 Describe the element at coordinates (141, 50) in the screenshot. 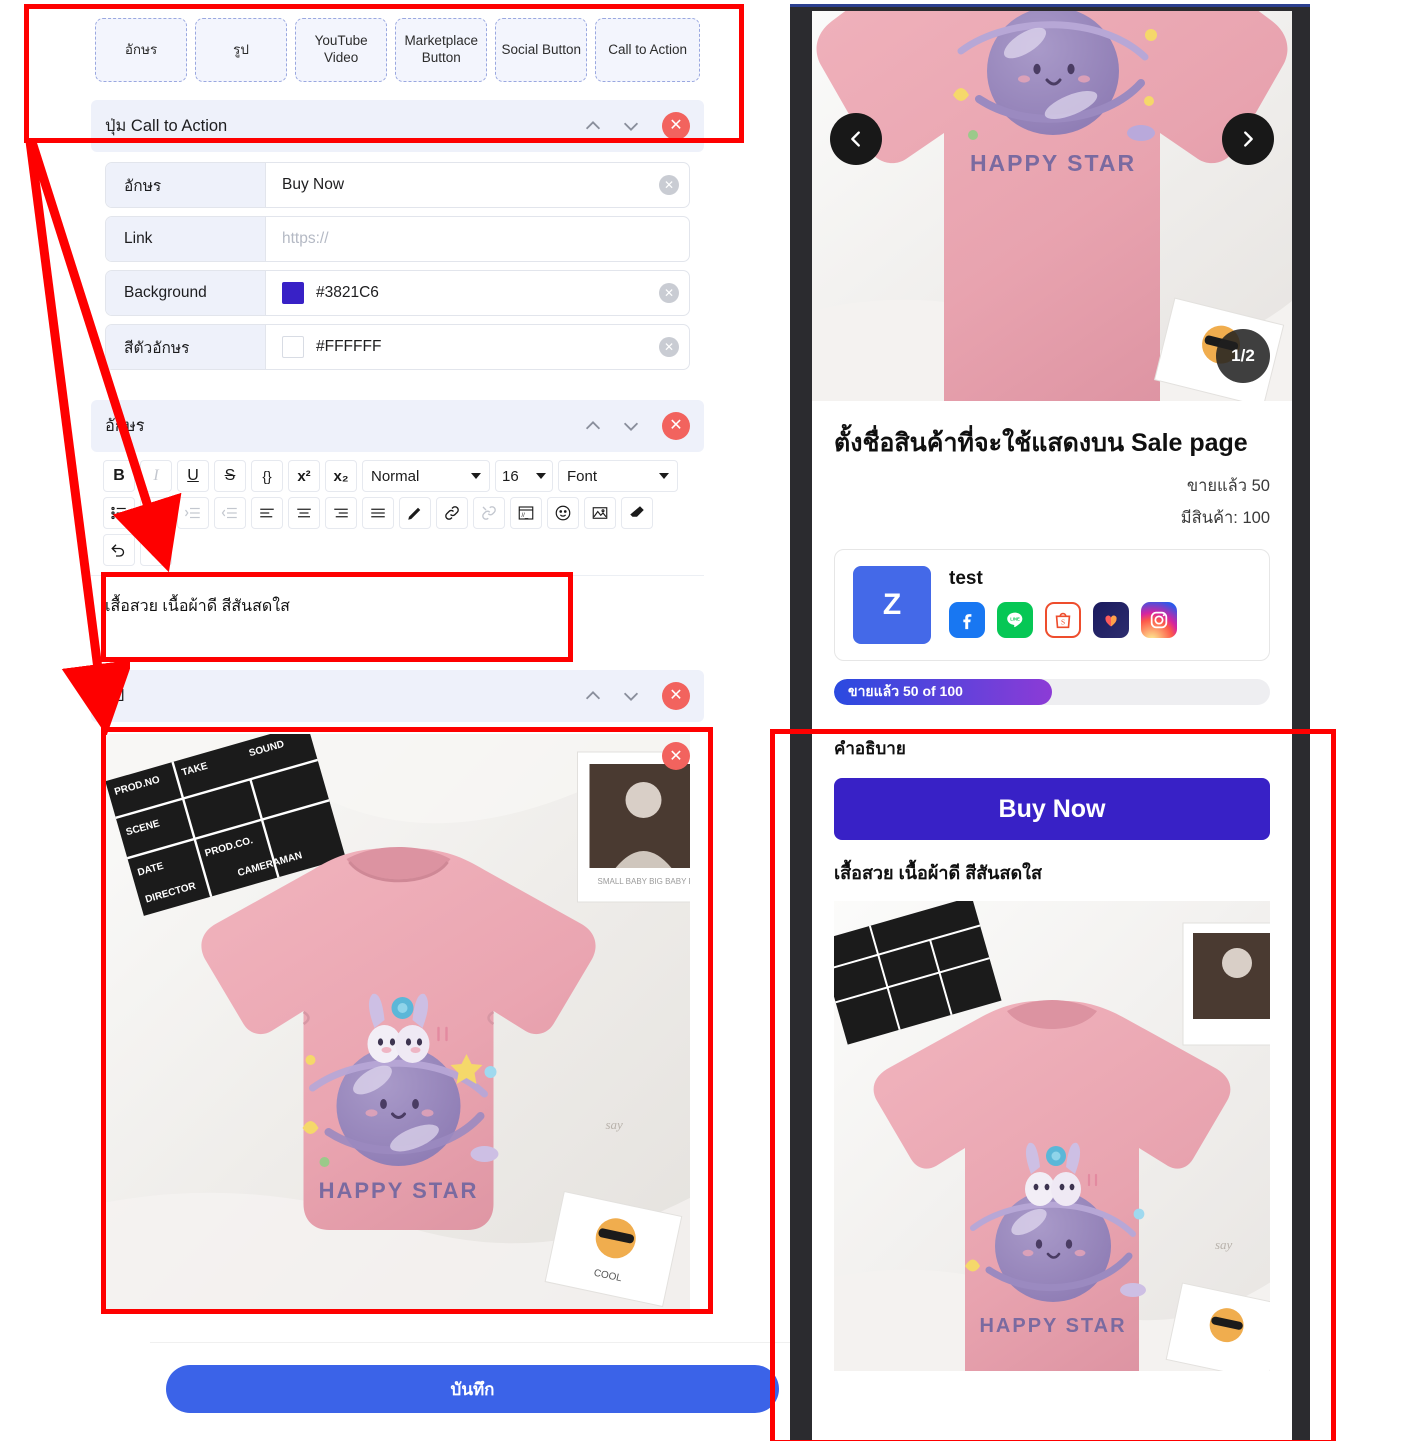

I see `block-type-text: อักษร` at that location.